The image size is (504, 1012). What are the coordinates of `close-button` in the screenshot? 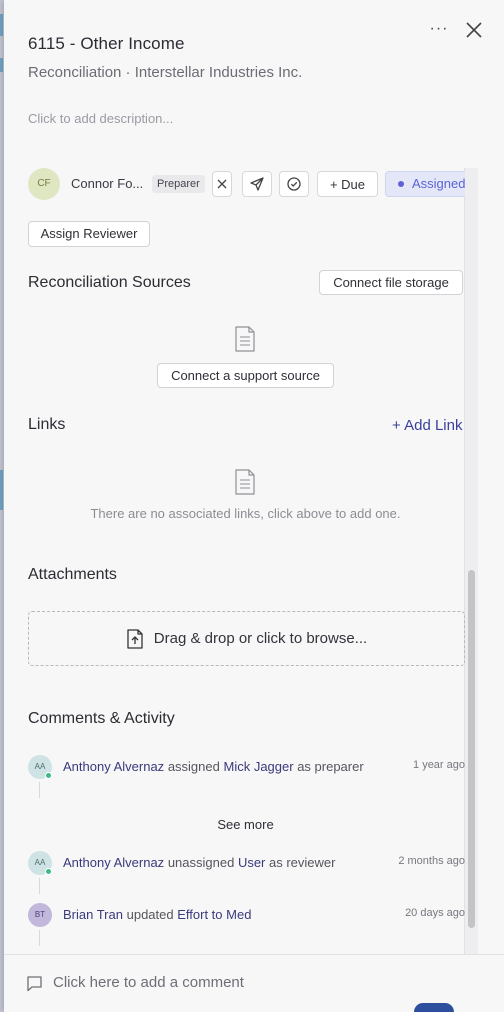 It's located at (474, 30).